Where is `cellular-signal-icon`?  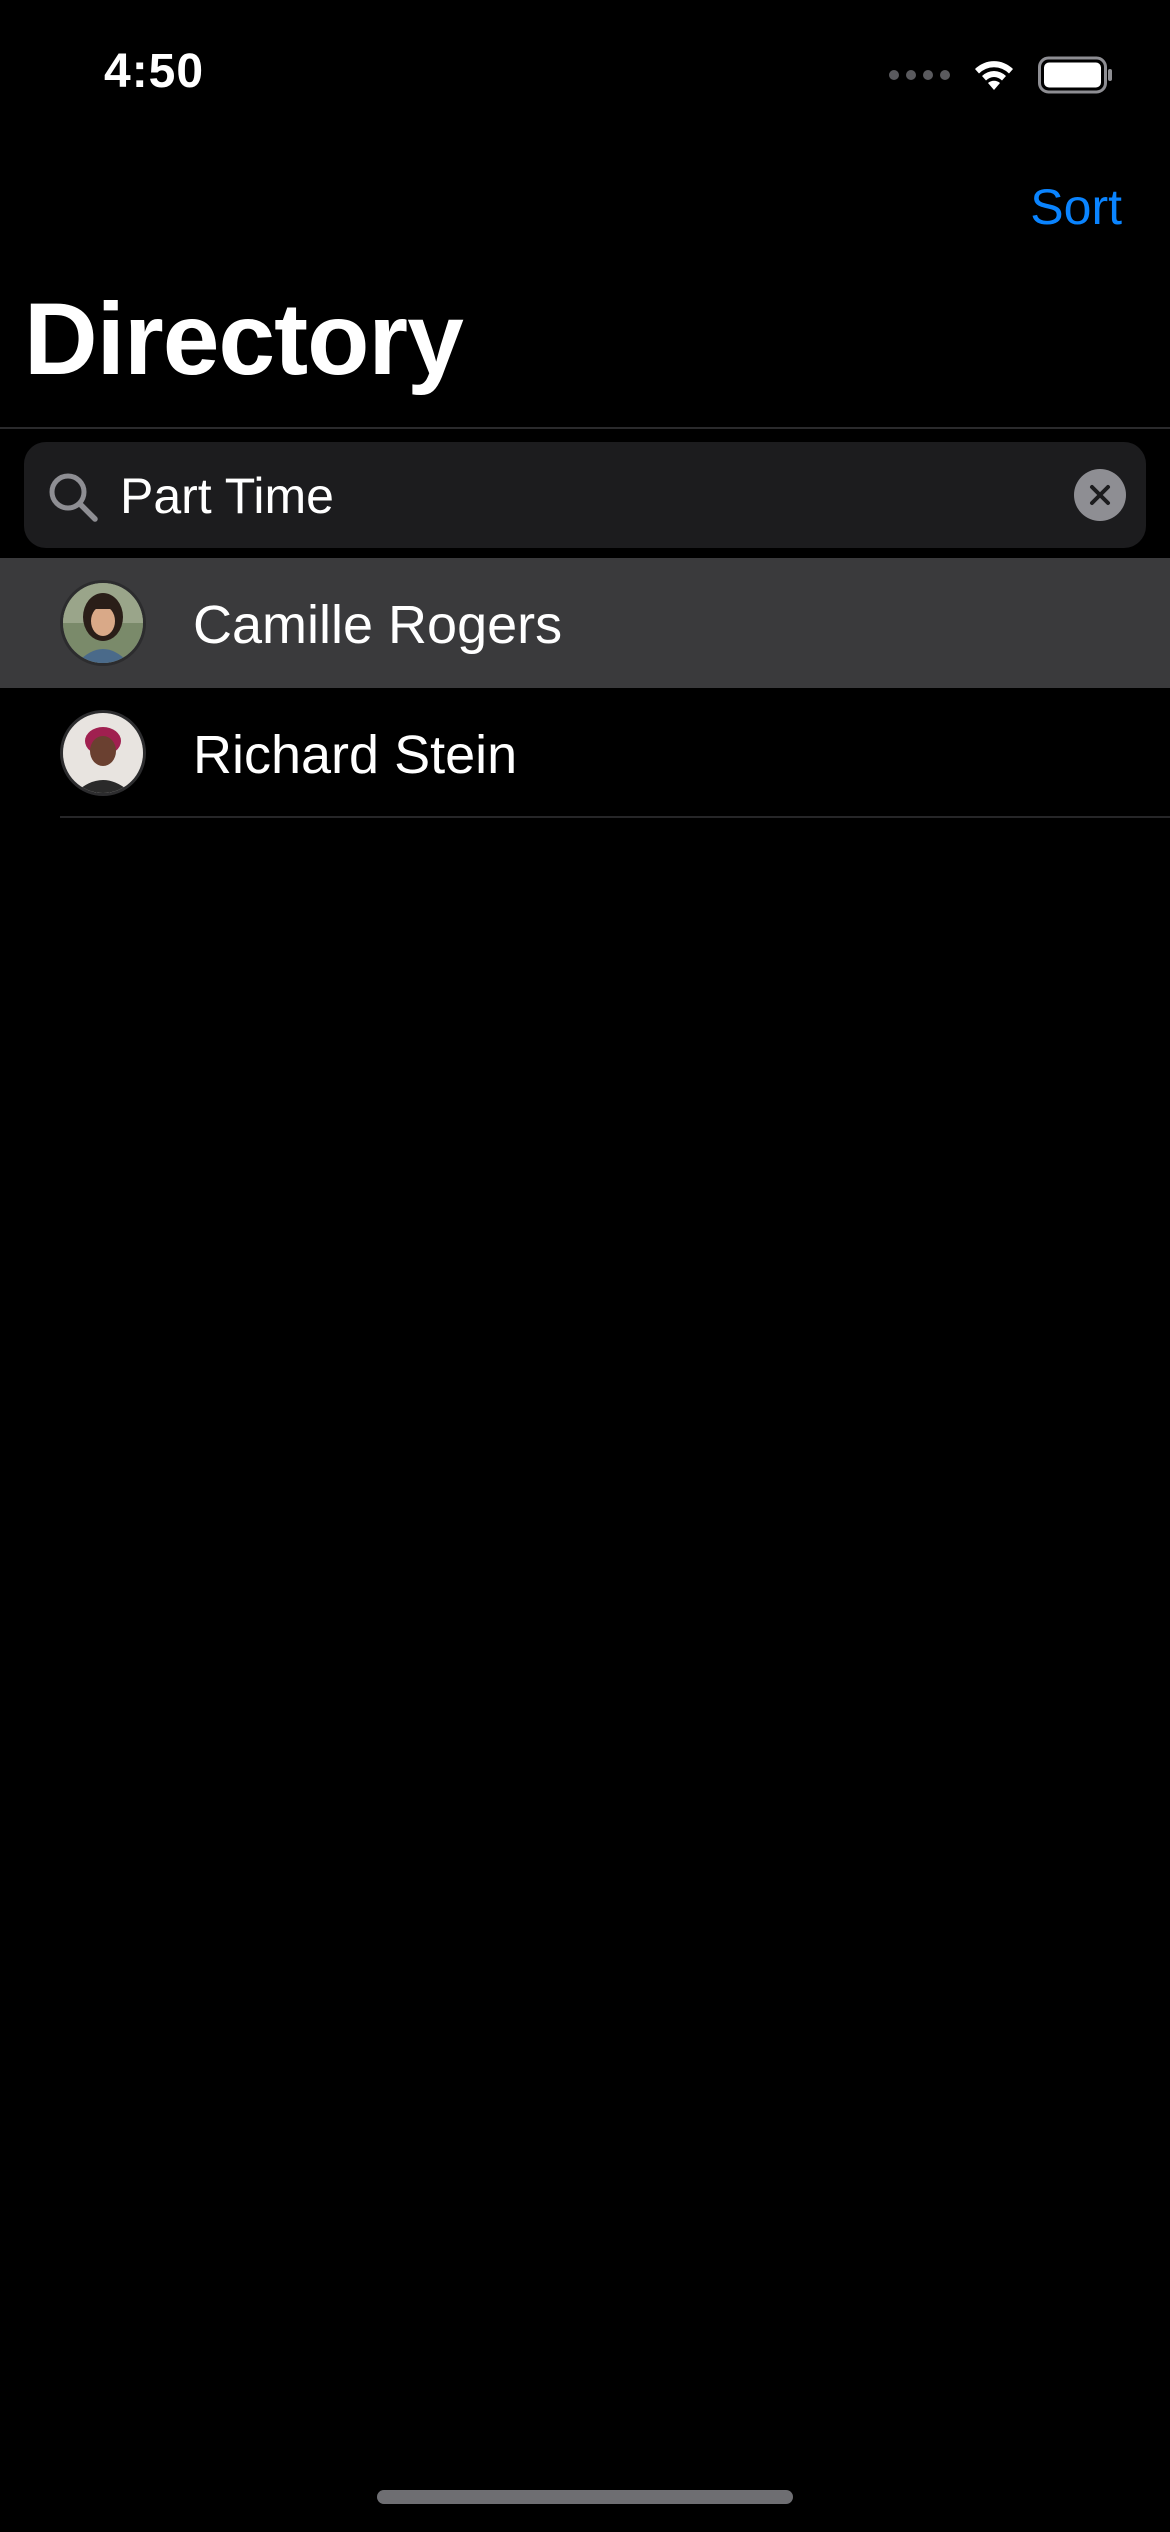
cellular-signal-icon is located at coordinates (919, 75).